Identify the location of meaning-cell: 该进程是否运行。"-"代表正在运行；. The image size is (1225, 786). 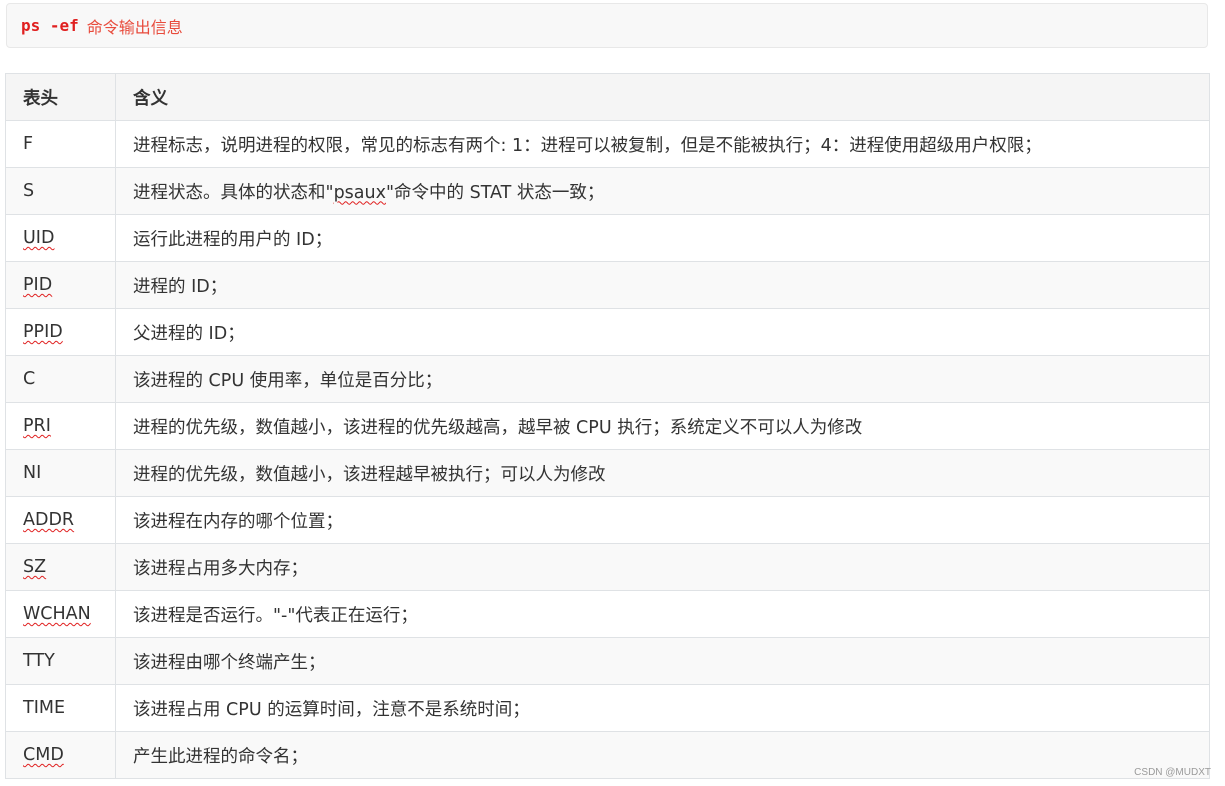
(662, 614).